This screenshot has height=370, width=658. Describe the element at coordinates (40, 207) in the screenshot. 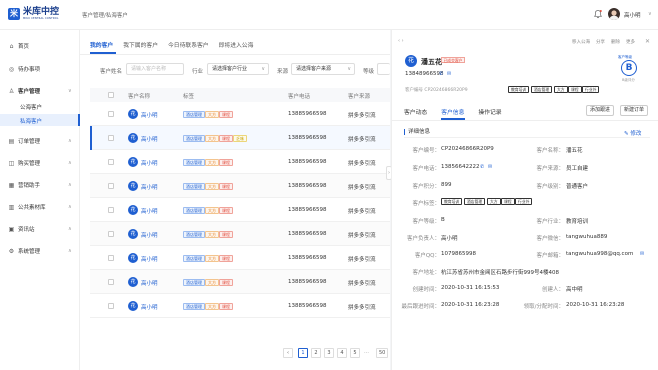

I see `sidebar-item-materials: ▥ 公共素材库 ∧` at that location.